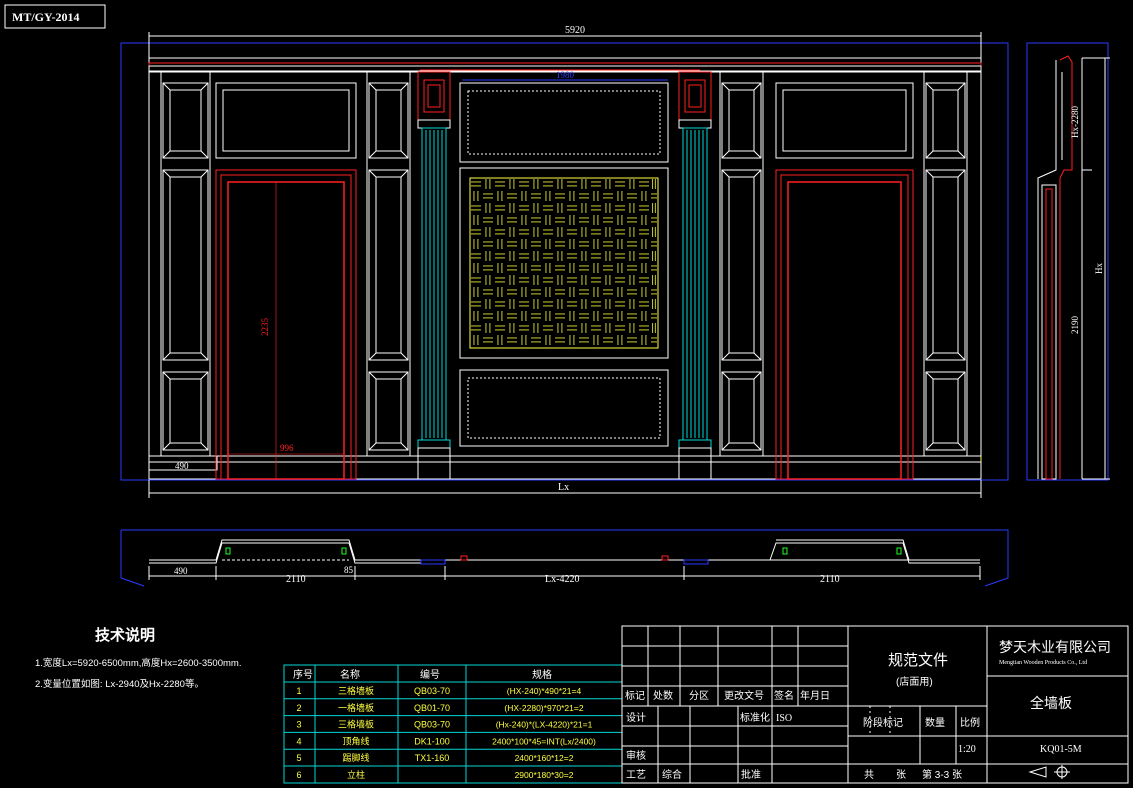 Image resolution: width=1133 pixels, height=788 pixels. What do you see at coordinates (565, 467) in the screenshot?
I see `baseboard: 490` at bounding box center [565, 467].